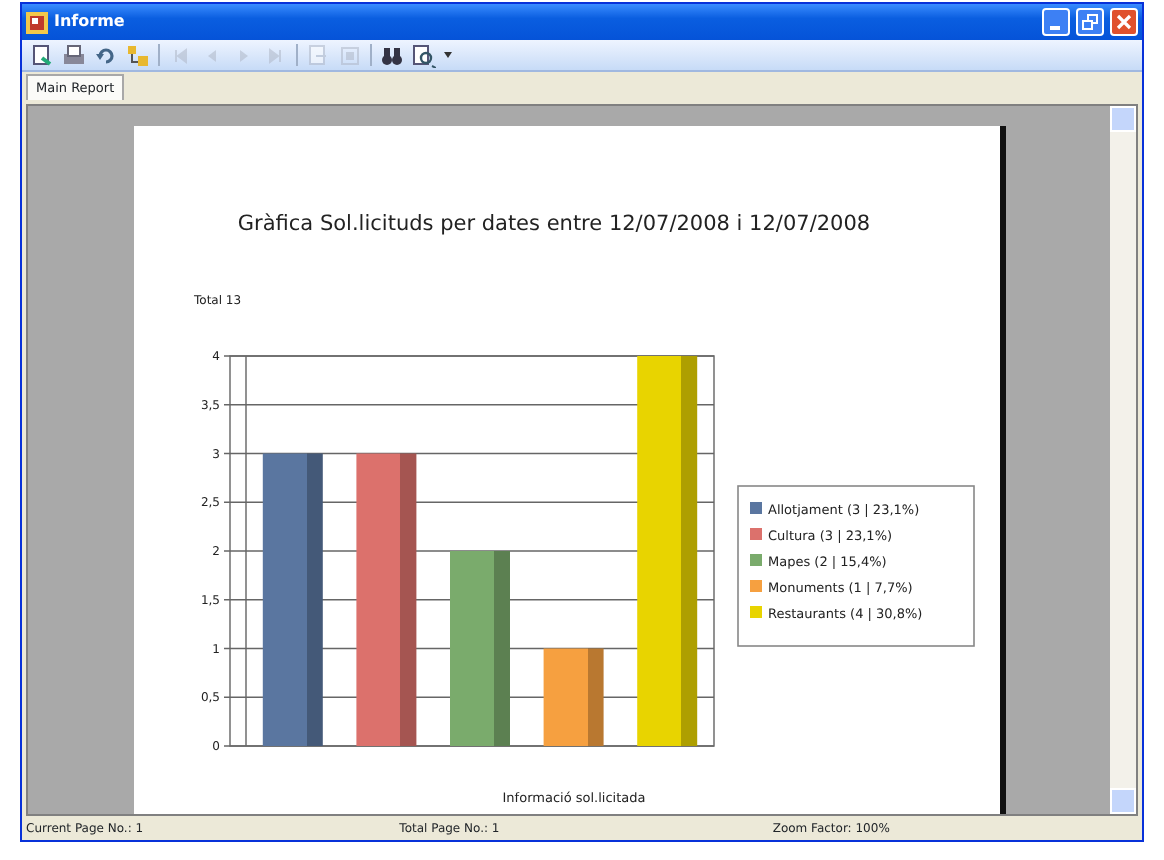  I want to click on minimize-button, so click(1056, 22).